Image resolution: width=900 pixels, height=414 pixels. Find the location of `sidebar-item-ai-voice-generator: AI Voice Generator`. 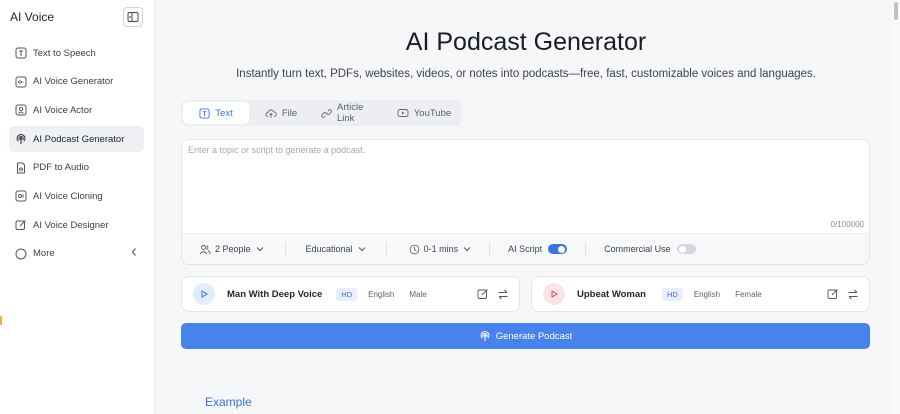

sidebar-item-ai-voice-generator: AI Voice Generator is located at coordinates (76, 82).